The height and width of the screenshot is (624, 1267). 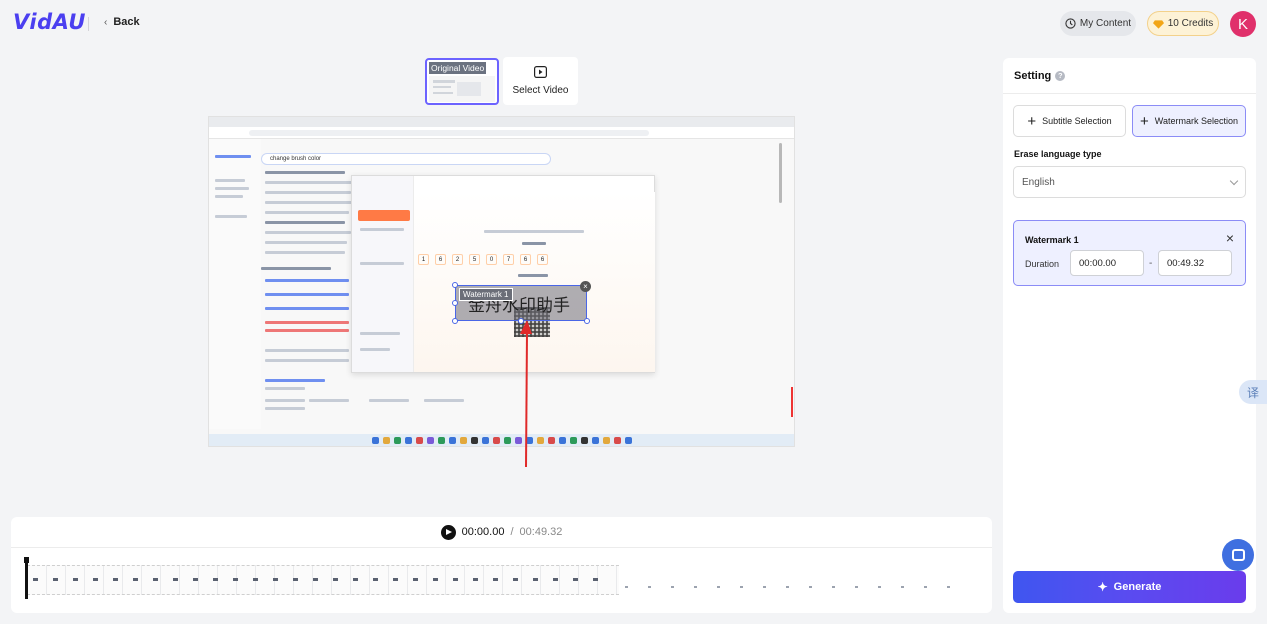 What do you see at coordinates (501, 440) in the screenshot?
I see `preview-taskbar` at bounding box center [501, 440].